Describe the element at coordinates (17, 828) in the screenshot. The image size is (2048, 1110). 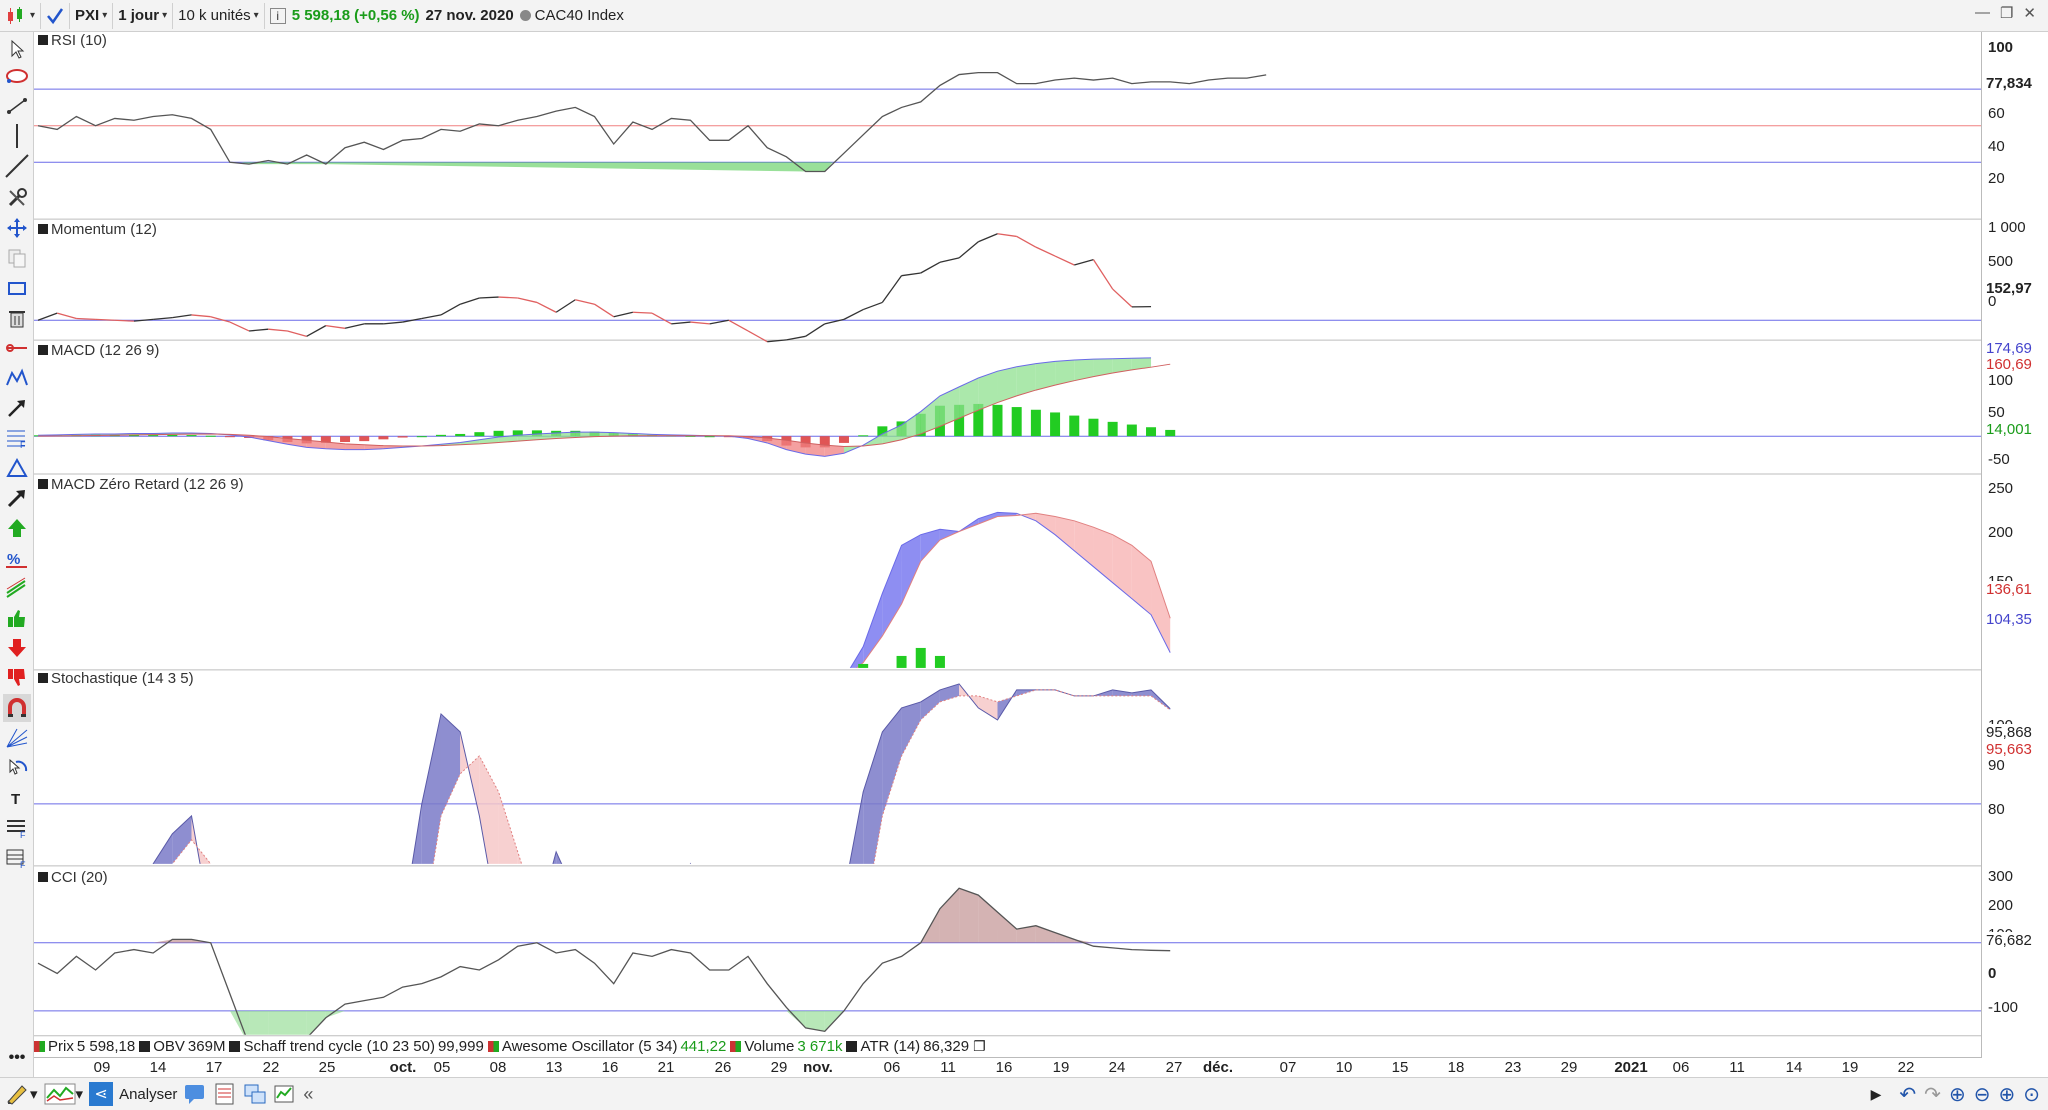
I see `fib-levels-tool: F` at that location.